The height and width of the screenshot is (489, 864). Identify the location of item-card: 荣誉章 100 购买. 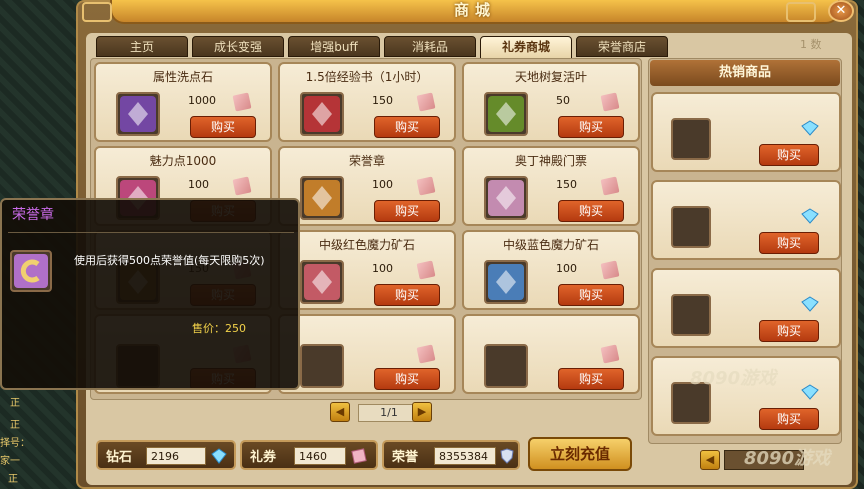
(367, 186).